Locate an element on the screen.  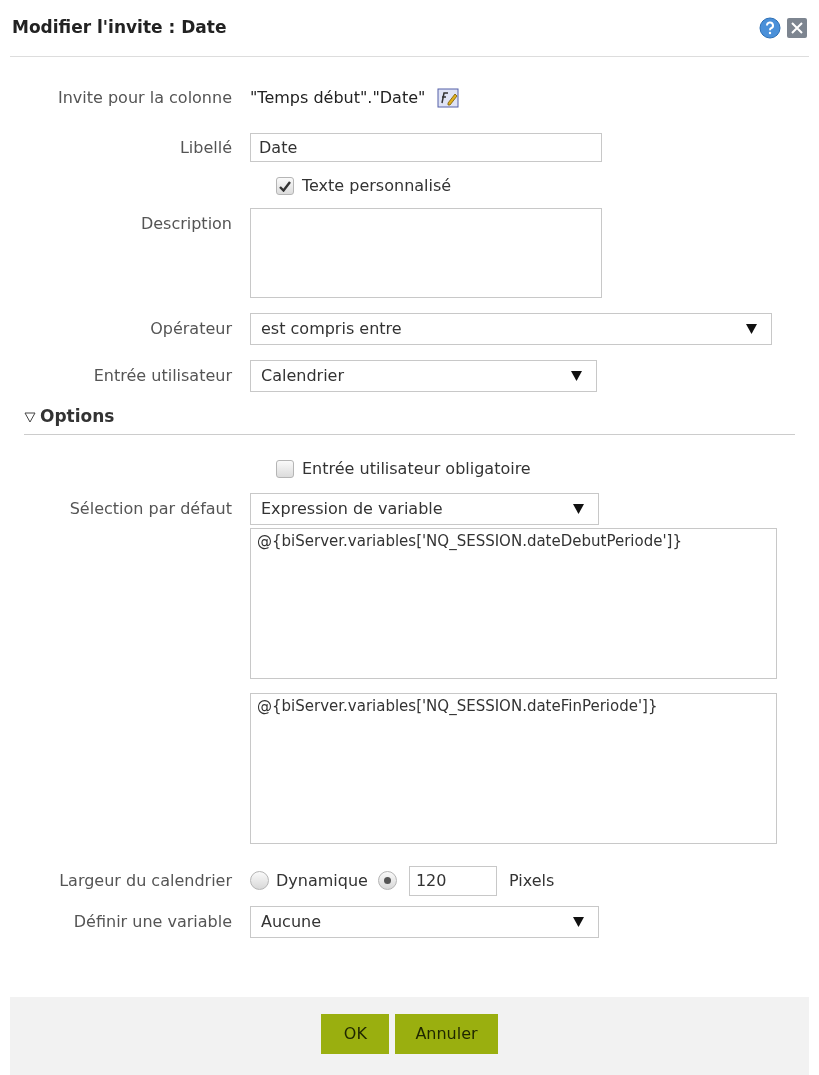
checkbox-label: Texte personnalisé is located at coordinates (377, 186).